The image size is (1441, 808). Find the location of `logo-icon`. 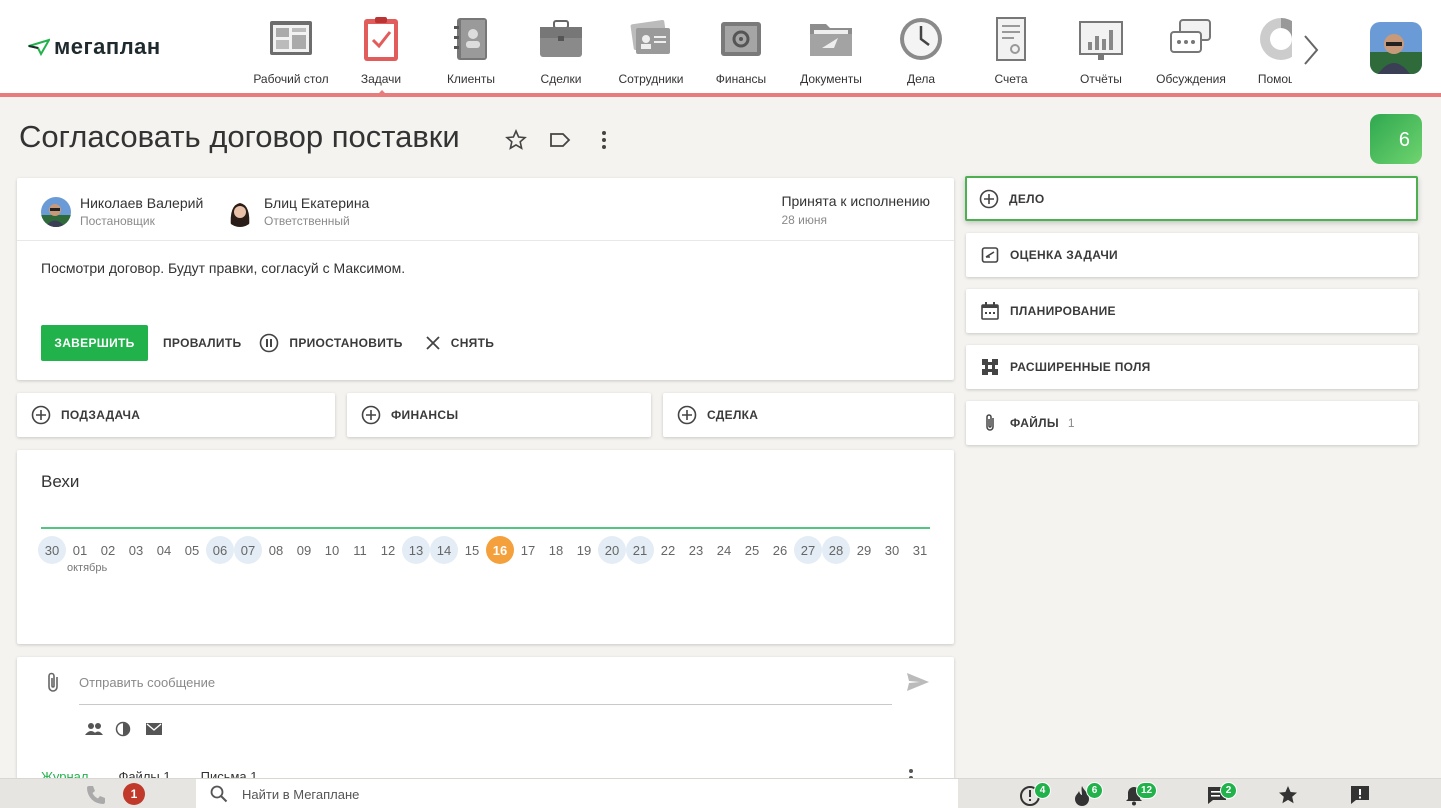

logo-icon is located at coordinates (39, 47).